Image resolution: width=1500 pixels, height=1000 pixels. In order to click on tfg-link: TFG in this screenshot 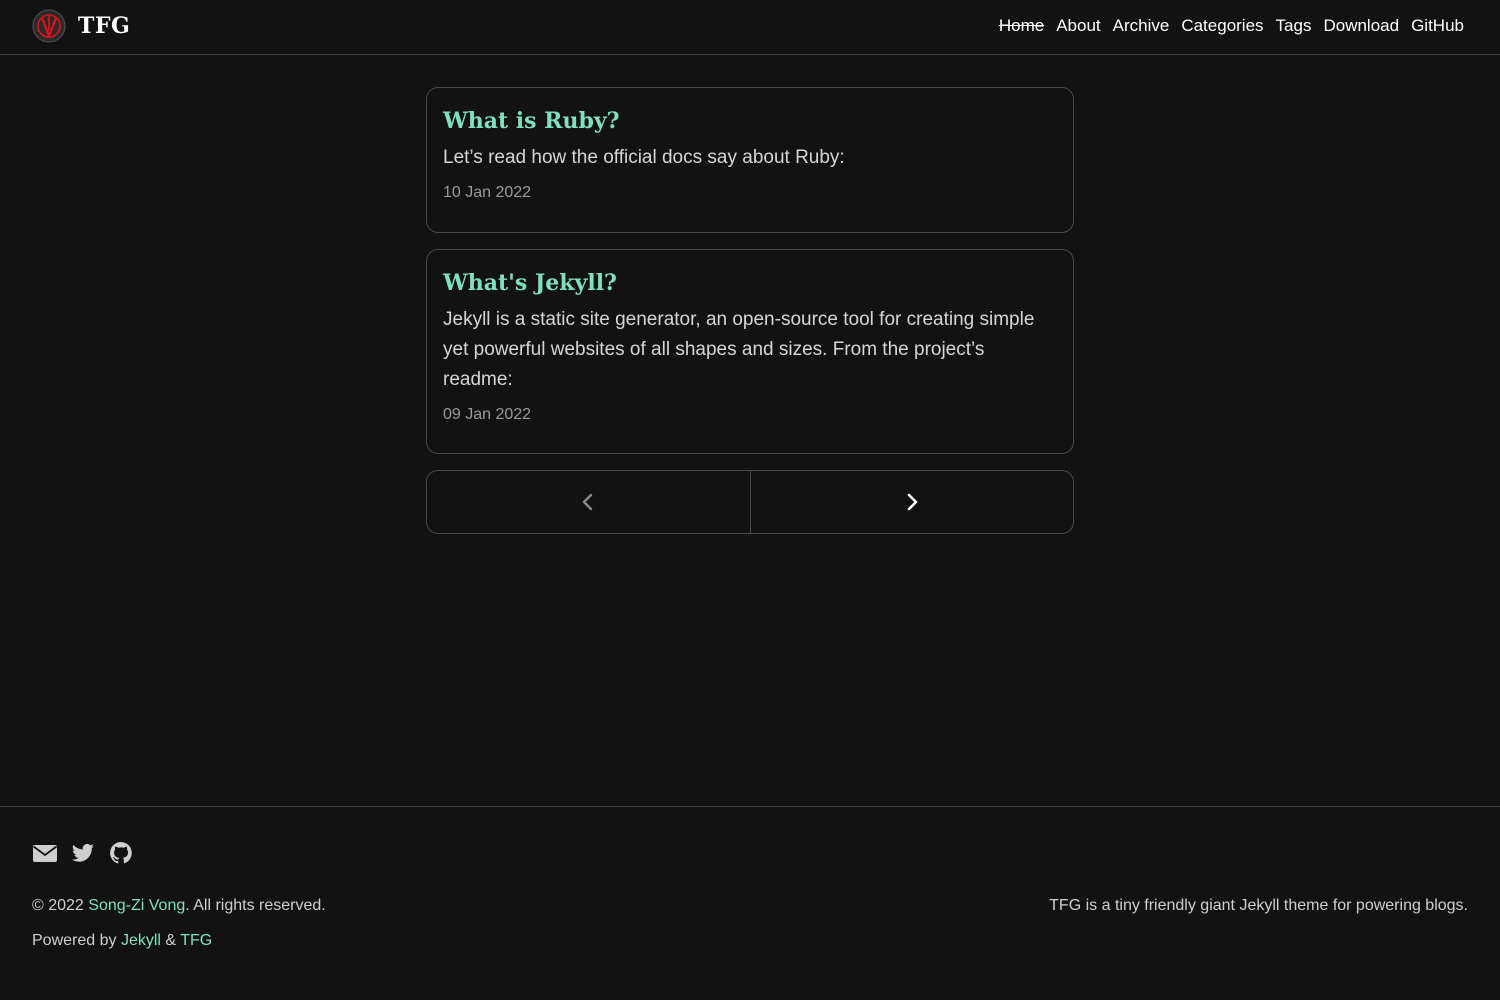, I will do `click(196, 940)`.